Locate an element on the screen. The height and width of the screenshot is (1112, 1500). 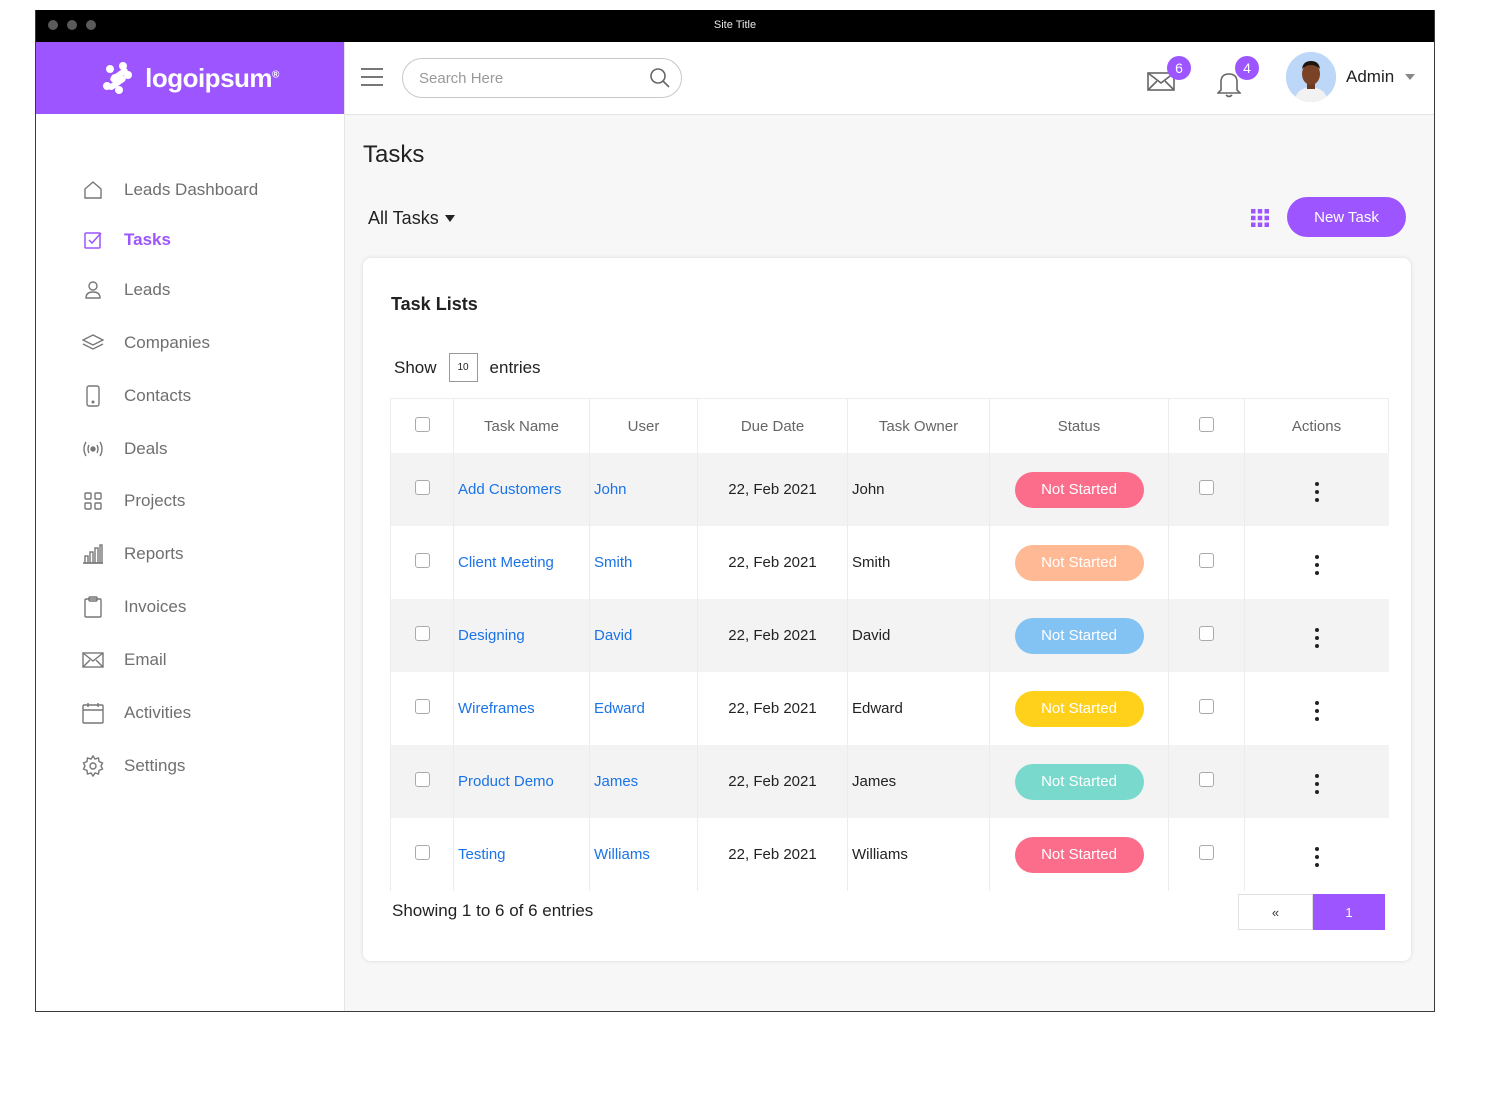
search-input is located at coordinates (533, 78).